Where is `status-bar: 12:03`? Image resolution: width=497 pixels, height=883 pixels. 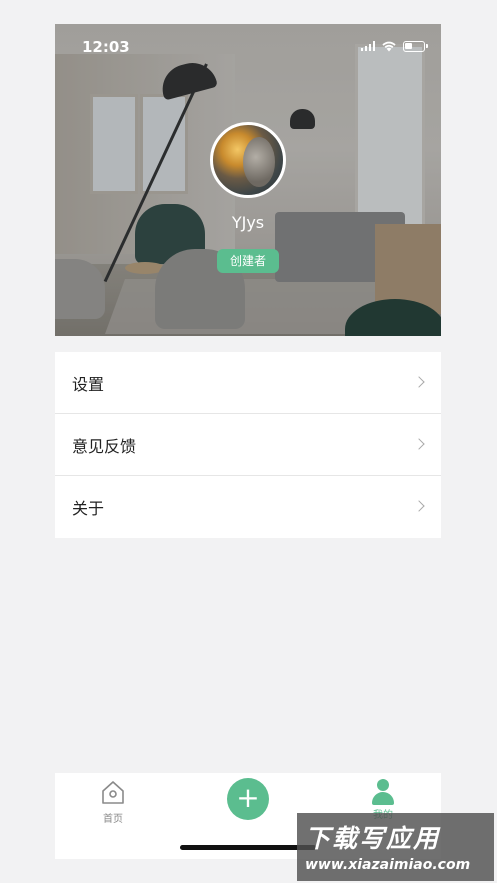
status-bar: 12:03 is located at coordinates (248, 47).